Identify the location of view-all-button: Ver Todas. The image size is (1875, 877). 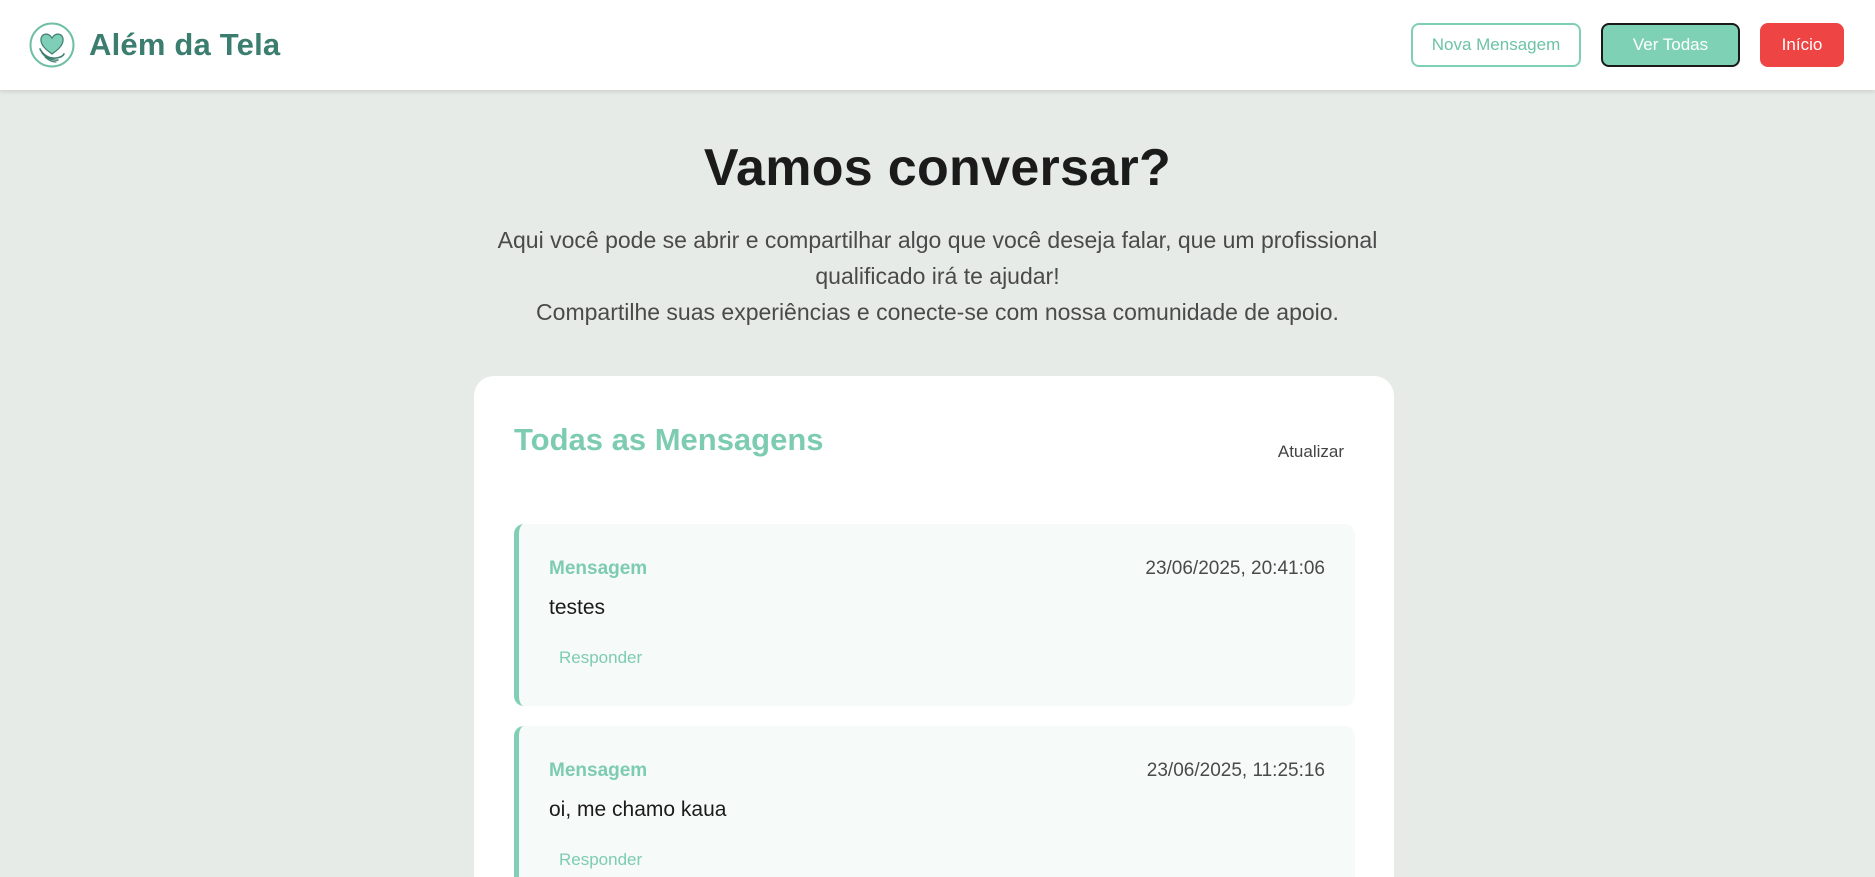
(1670, 45).